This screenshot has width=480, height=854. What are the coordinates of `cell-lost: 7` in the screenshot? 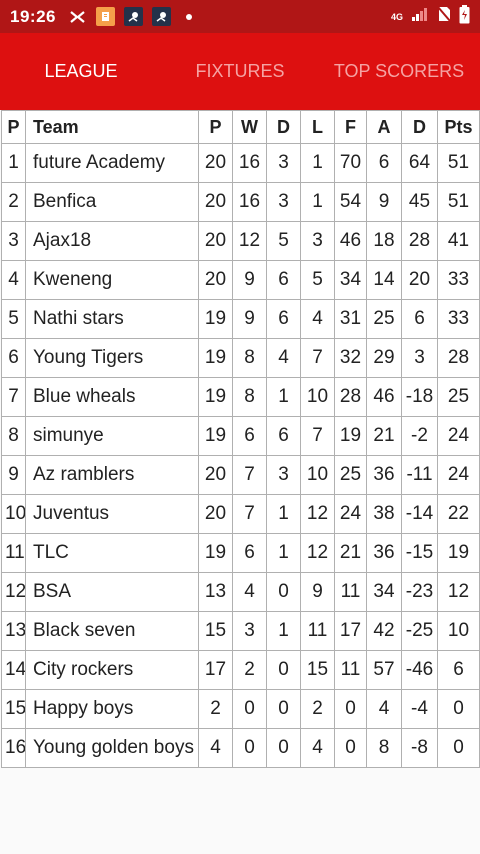 It's located at (317, 436).